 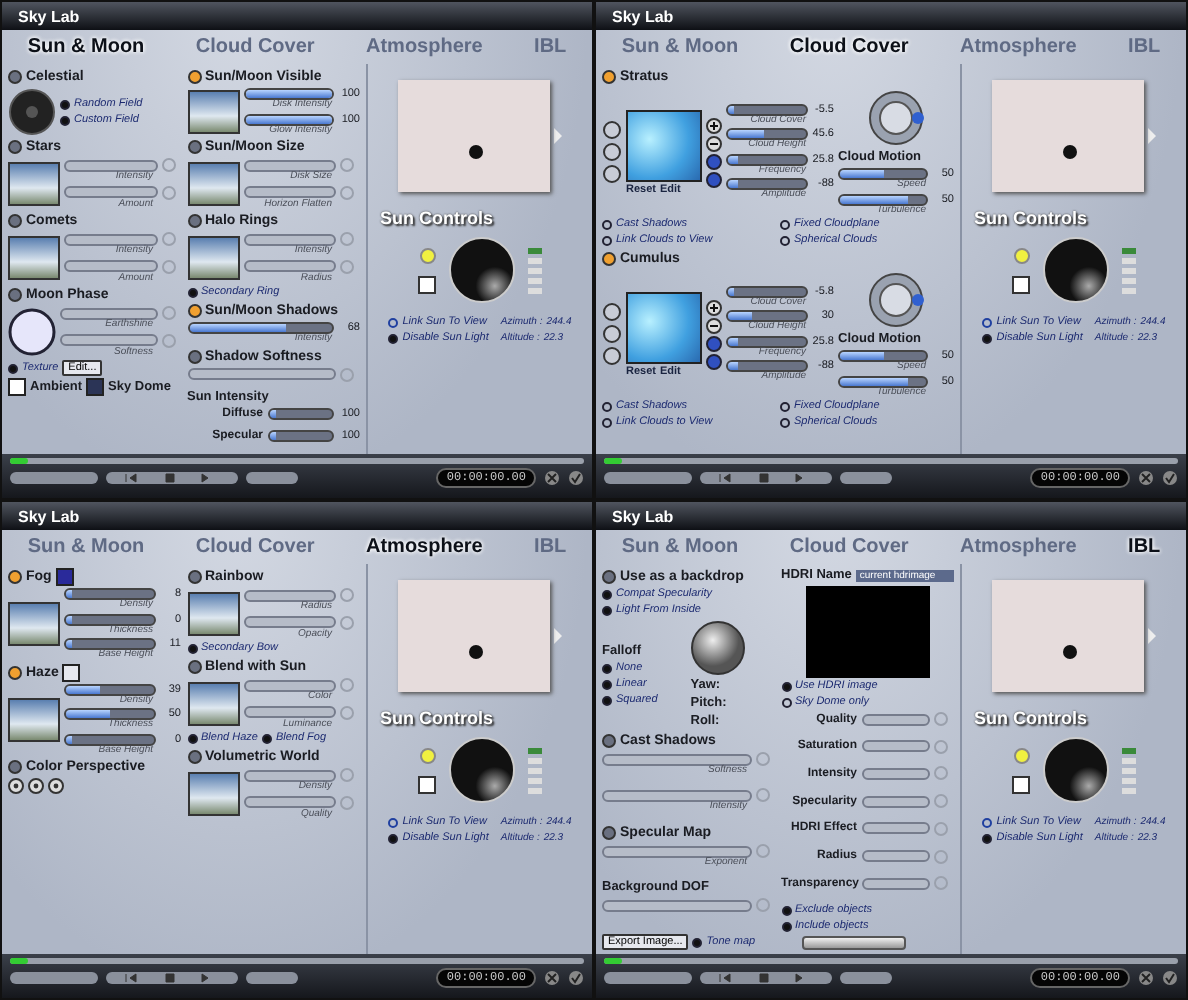 I want to click on tab: Sun & Moon, so click(x=86, y=47).